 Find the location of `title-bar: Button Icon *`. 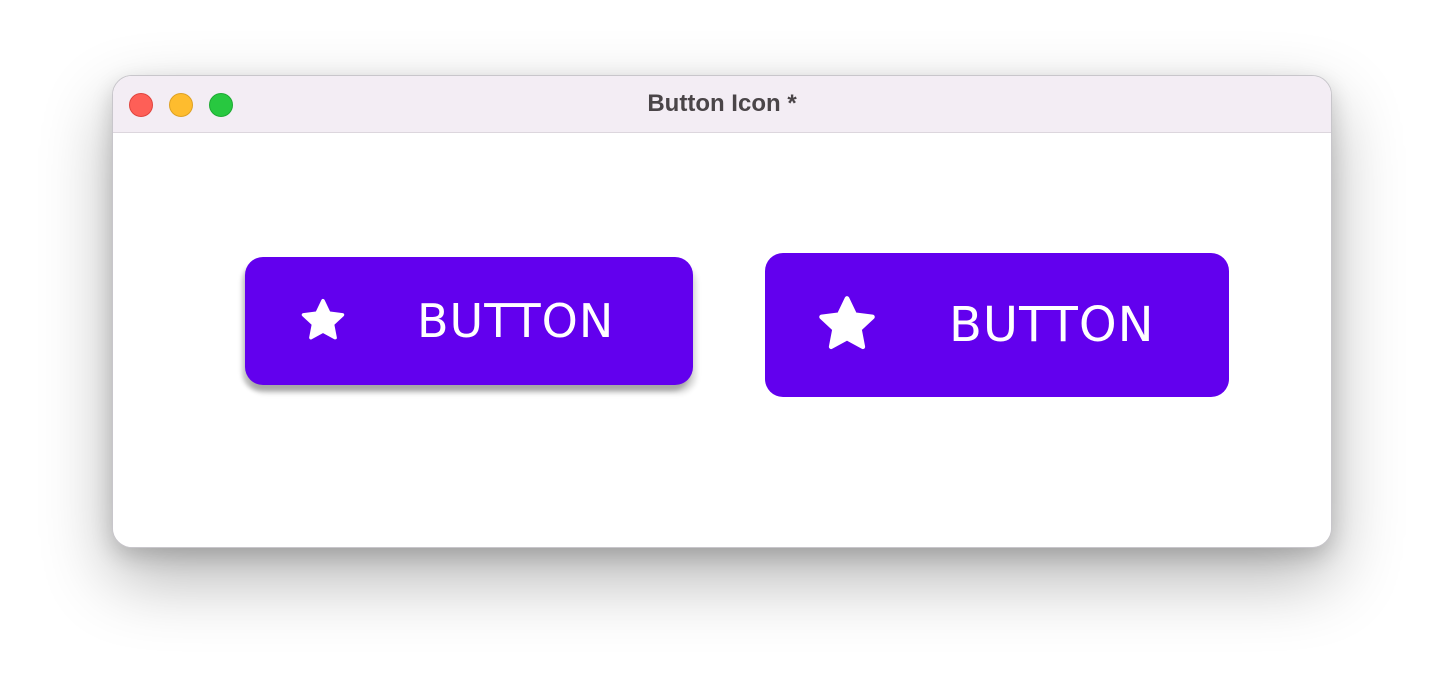

title-bar: Button Icon * is located at coordinates (722, 104).